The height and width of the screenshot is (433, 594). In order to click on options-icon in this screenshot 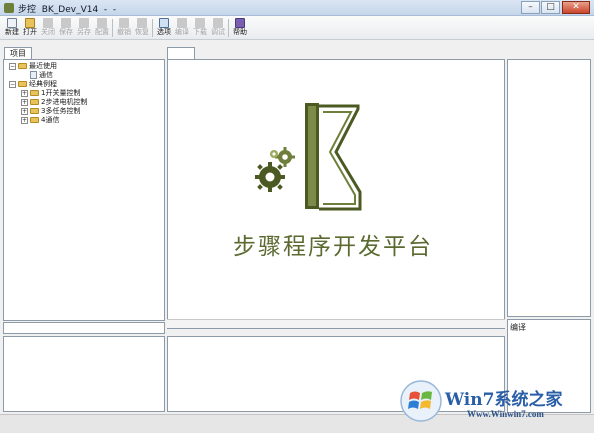, I will do `click(164, 23)`.